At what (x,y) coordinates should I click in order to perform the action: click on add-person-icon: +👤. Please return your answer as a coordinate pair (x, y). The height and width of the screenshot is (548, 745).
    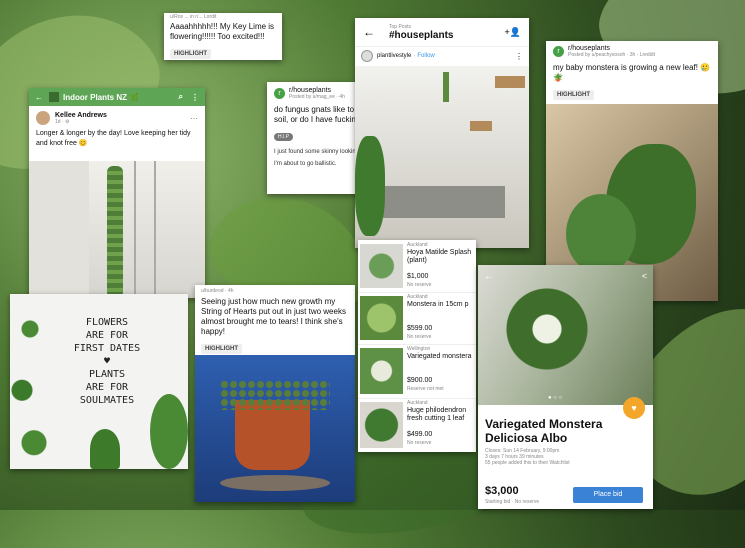
    Looking at the image, I should click on (513, 32).